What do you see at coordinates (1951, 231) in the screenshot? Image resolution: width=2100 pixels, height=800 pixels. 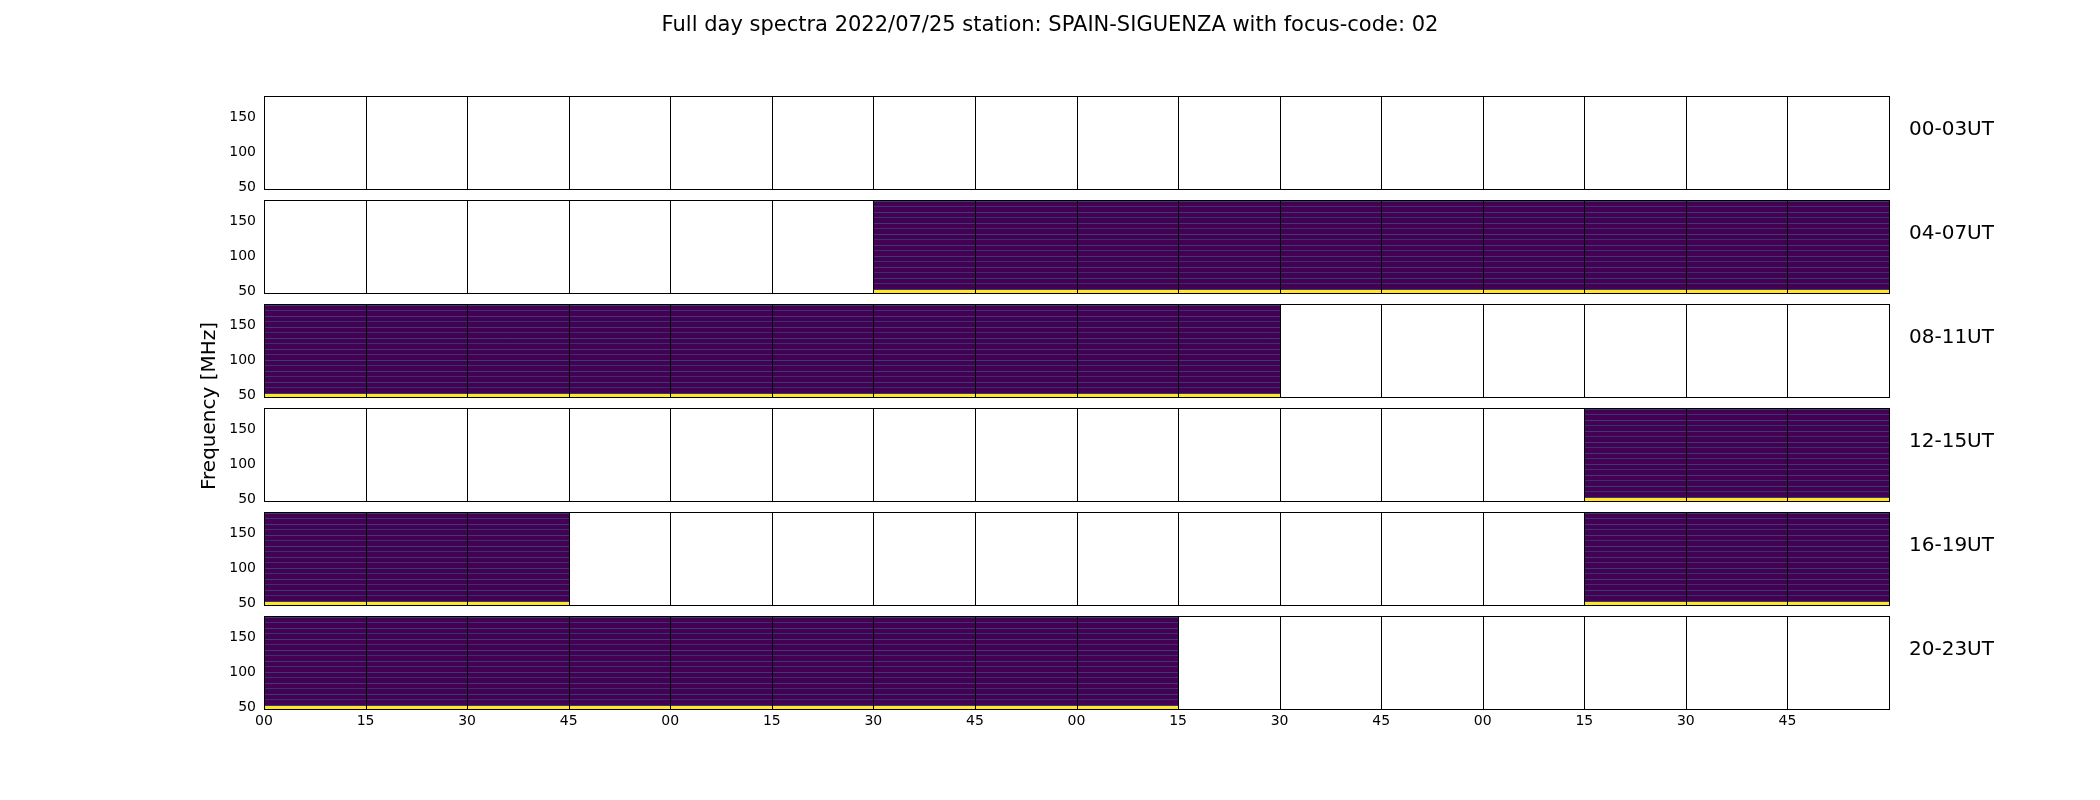 I see `row-label: 04-07UT` at bounding box center [1951, 231].